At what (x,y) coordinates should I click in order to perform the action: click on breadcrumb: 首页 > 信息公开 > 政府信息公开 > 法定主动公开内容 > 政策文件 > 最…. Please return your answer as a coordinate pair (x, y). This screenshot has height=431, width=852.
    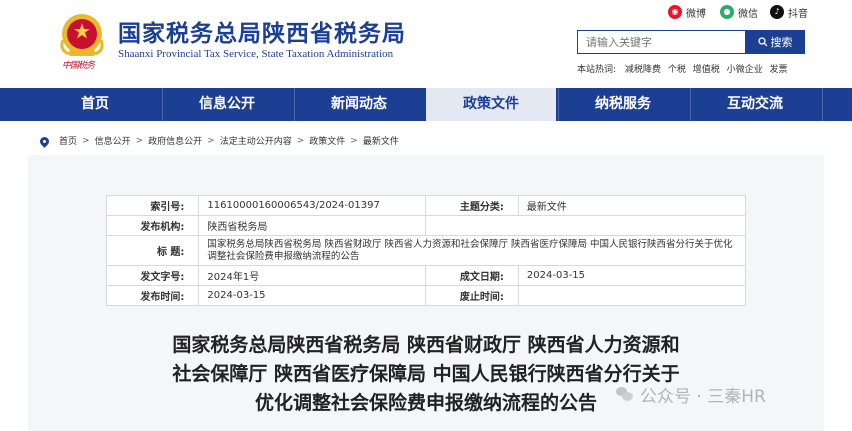
    Looking at the image, I should click on (219, 141).